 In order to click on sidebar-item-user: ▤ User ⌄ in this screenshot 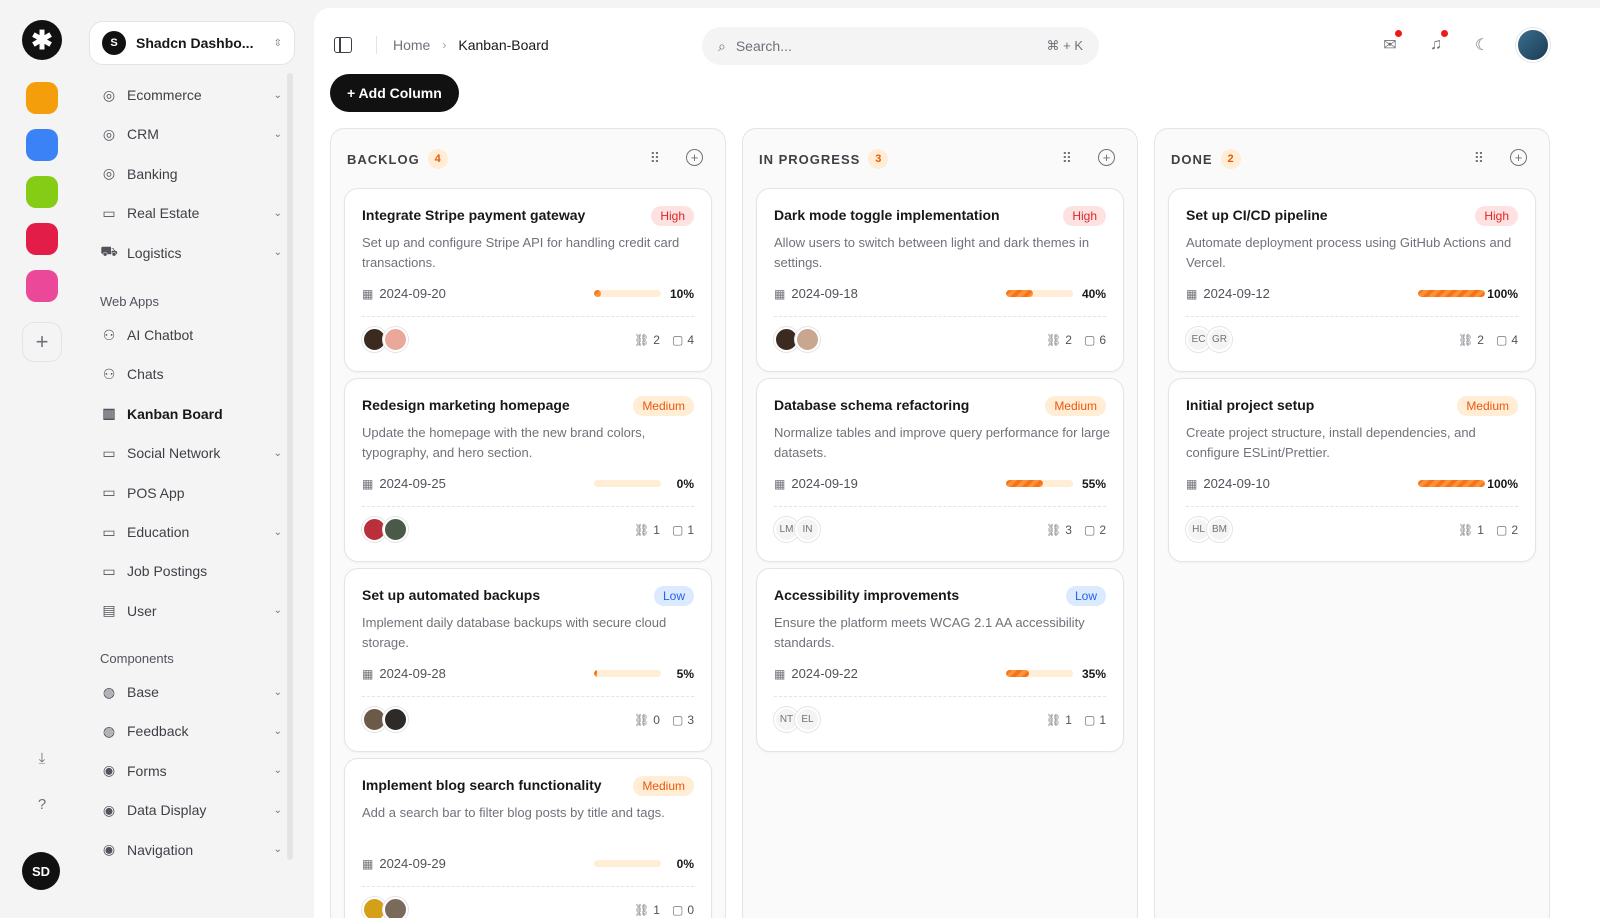, I will do `click(191, 611)`.